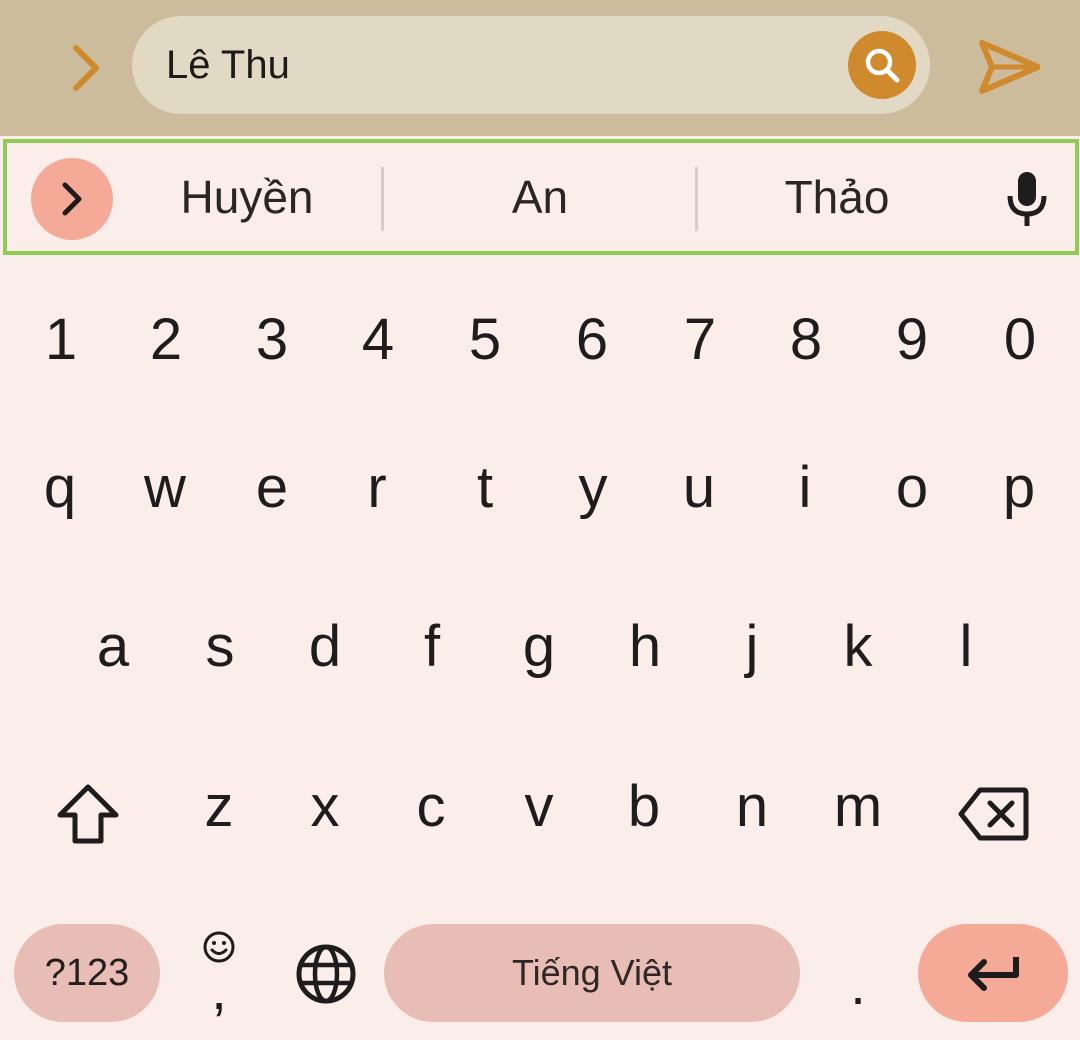  I want to click on period-key: ., so click(858, 980).